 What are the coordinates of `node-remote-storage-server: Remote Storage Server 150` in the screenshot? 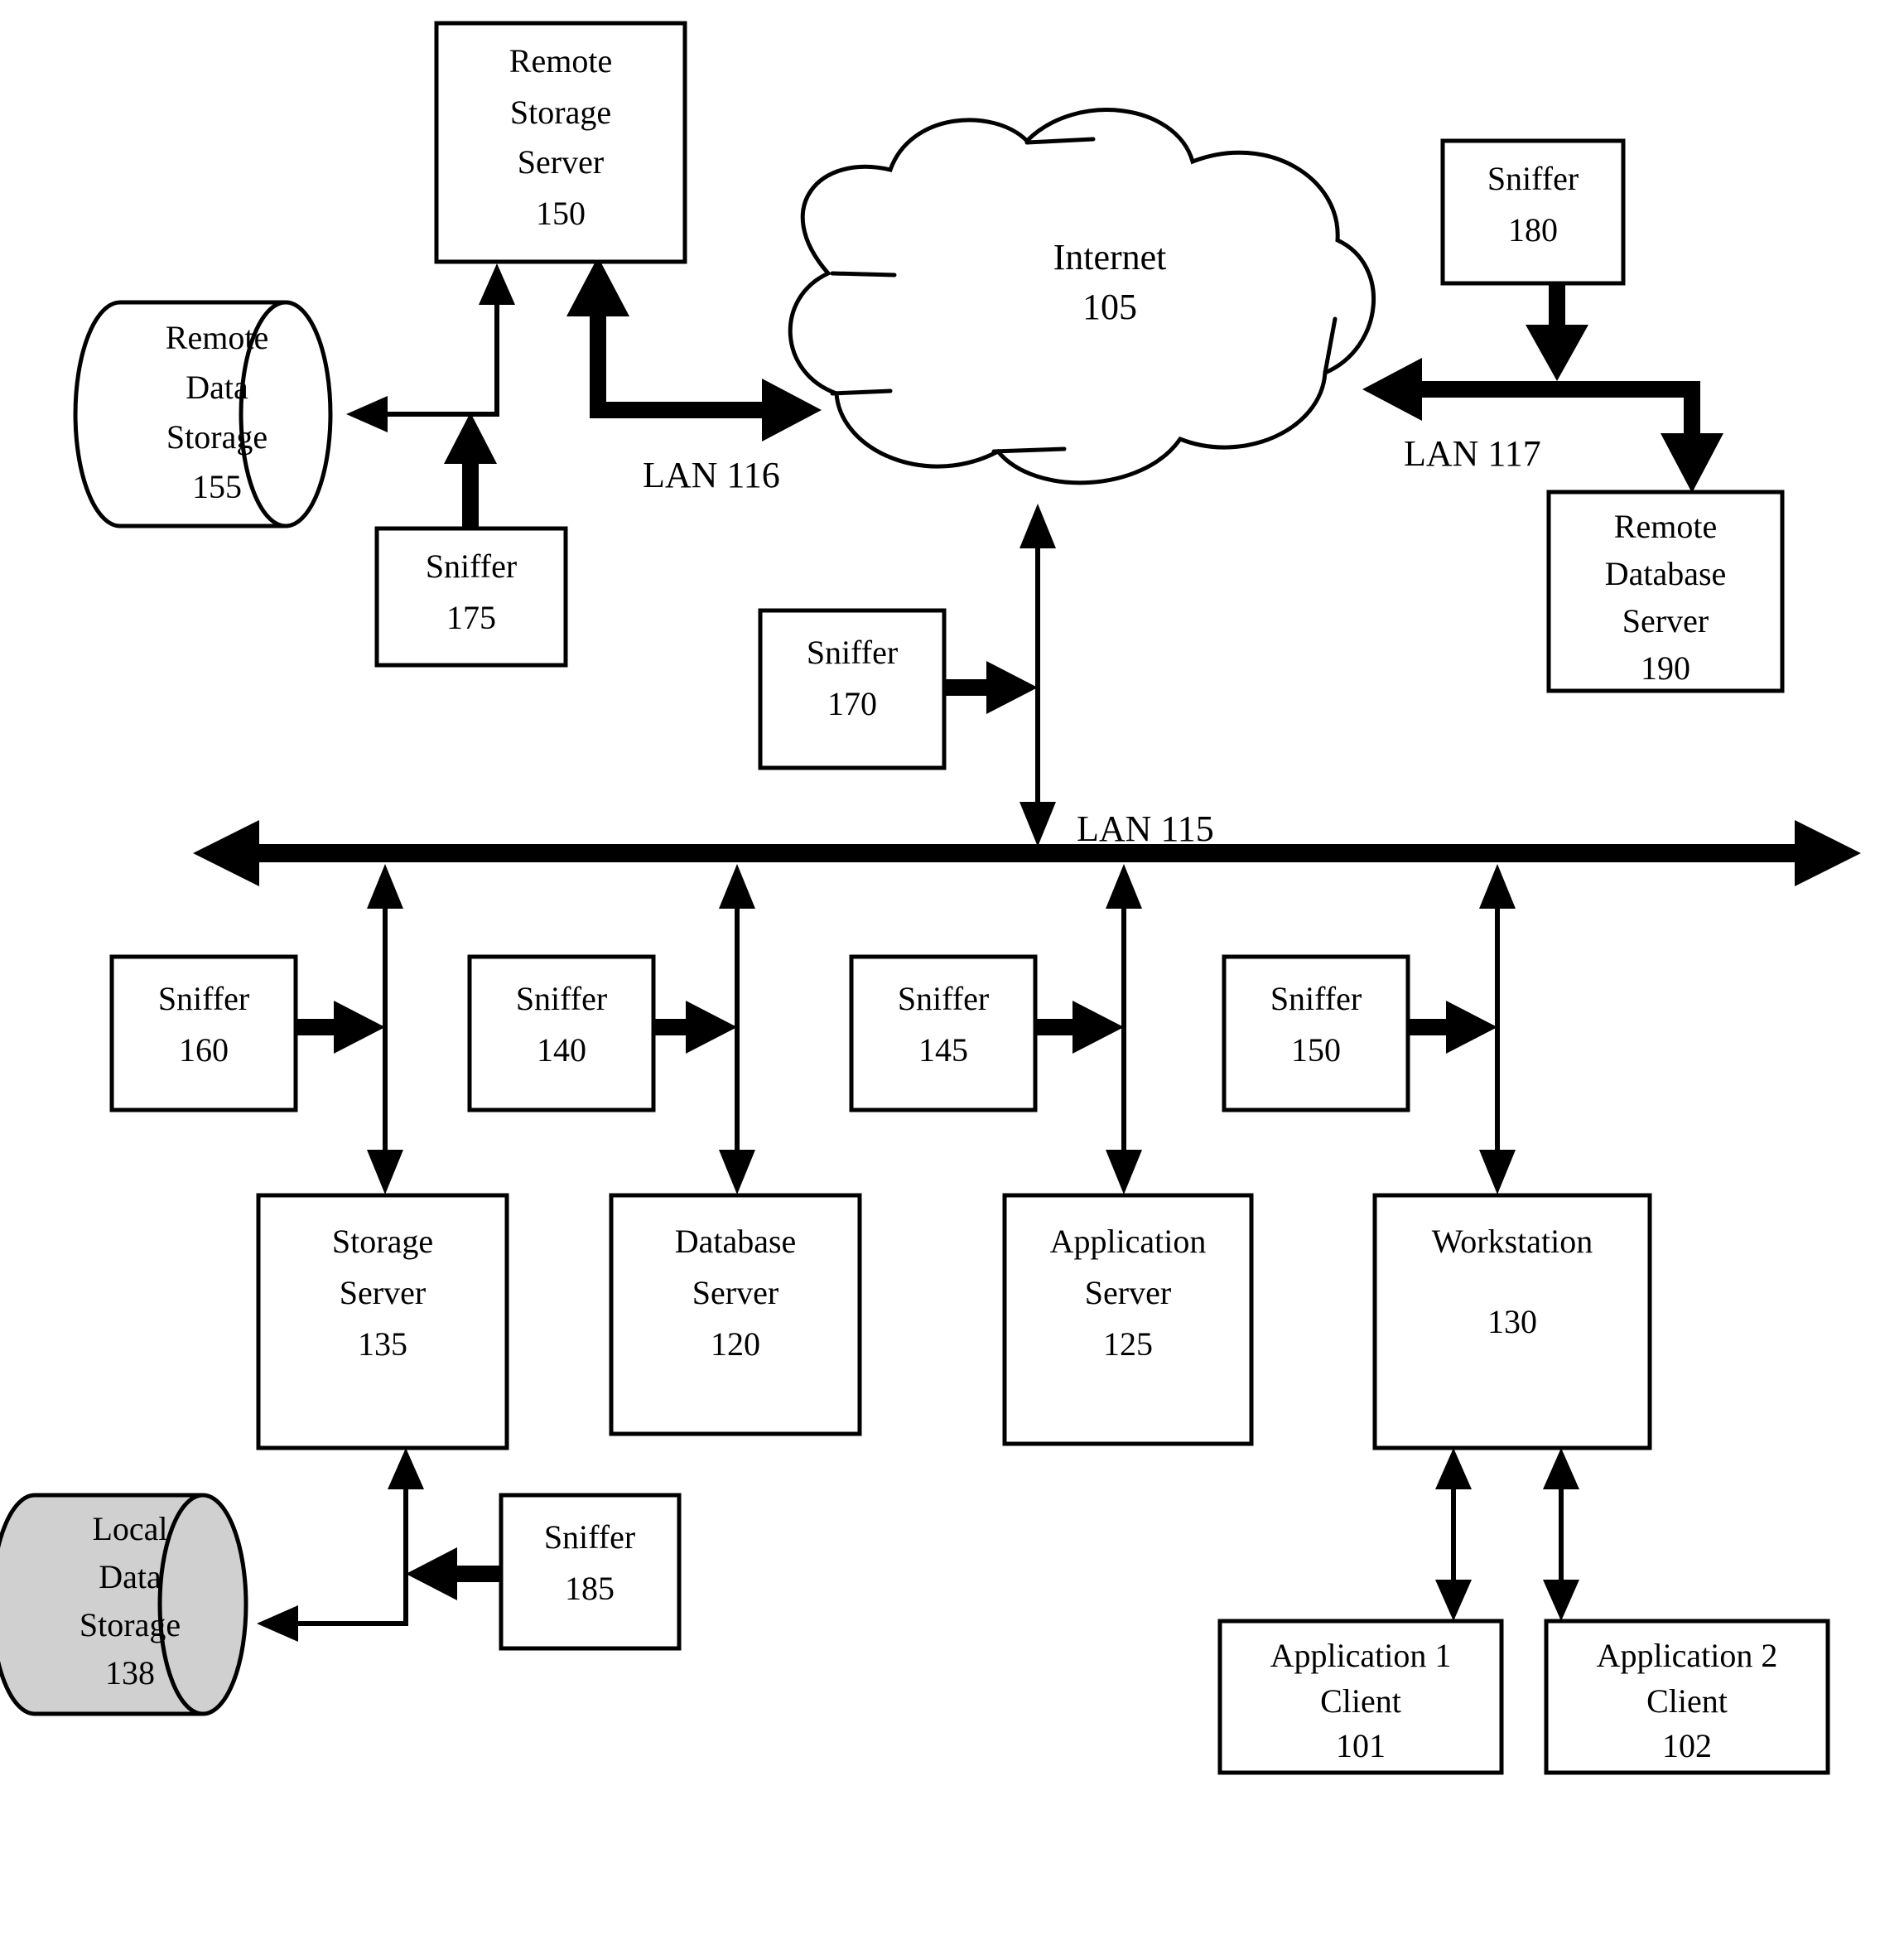 It's located at (560, 142).